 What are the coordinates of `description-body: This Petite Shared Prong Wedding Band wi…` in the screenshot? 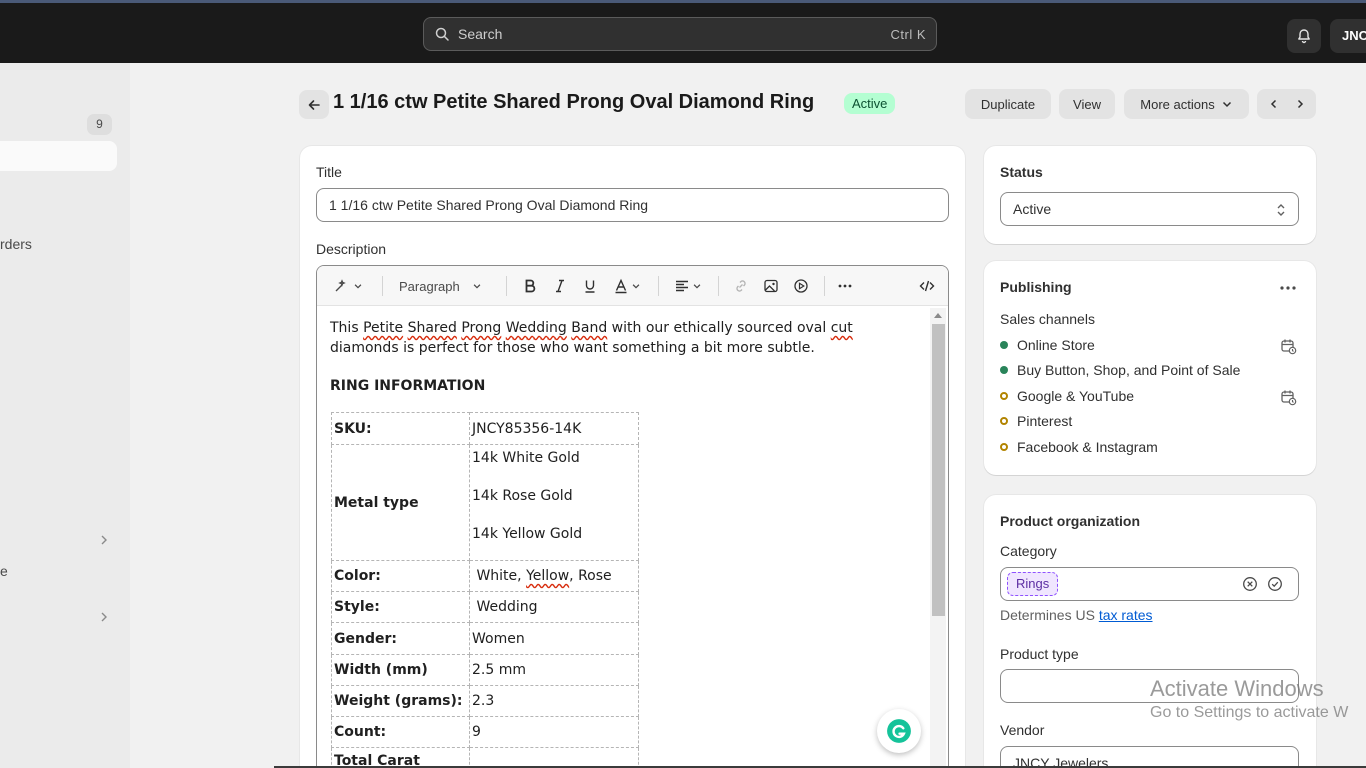 It's located at (625, 338).